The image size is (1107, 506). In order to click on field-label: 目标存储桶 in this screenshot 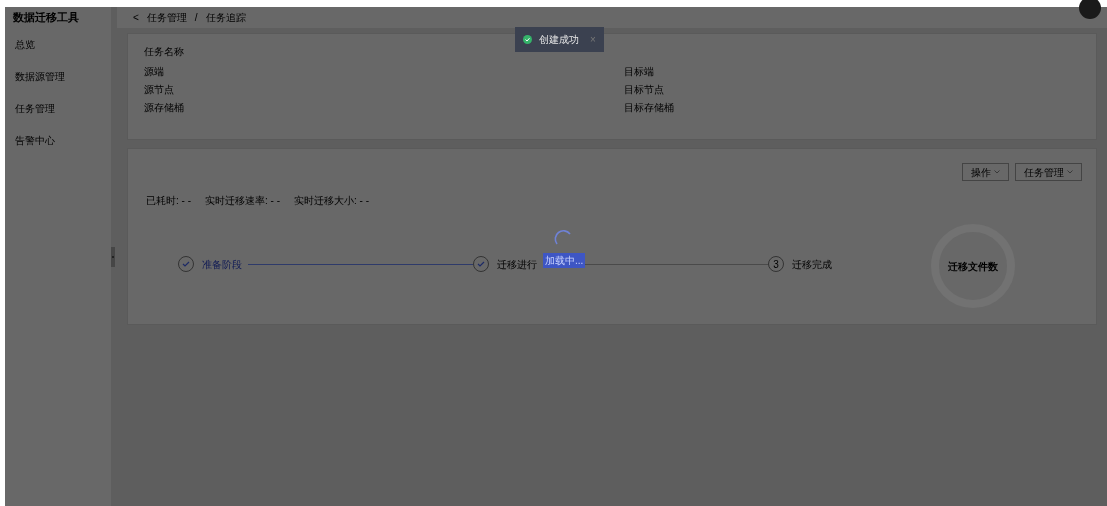, I will do `click(649, 108)`.